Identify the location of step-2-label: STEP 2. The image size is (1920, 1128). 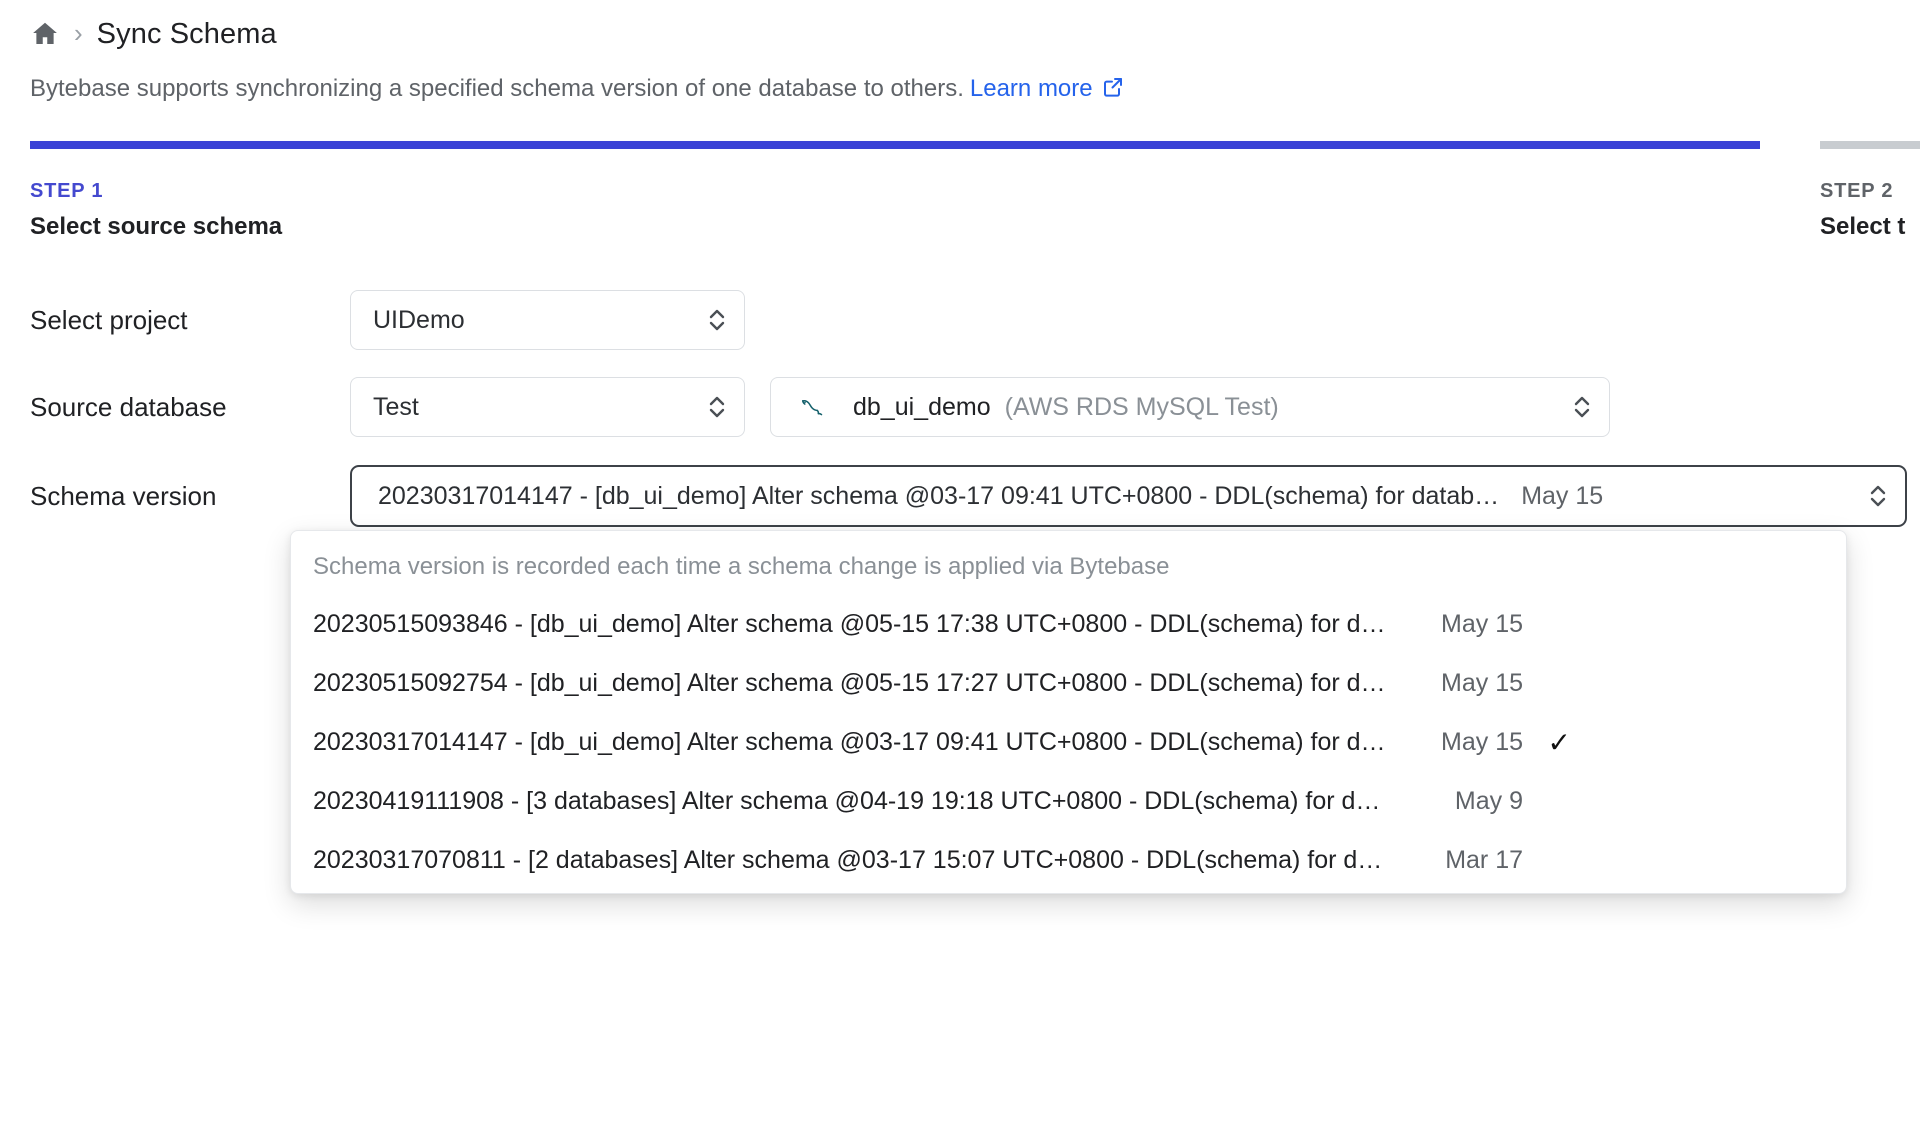
(1857, 191).